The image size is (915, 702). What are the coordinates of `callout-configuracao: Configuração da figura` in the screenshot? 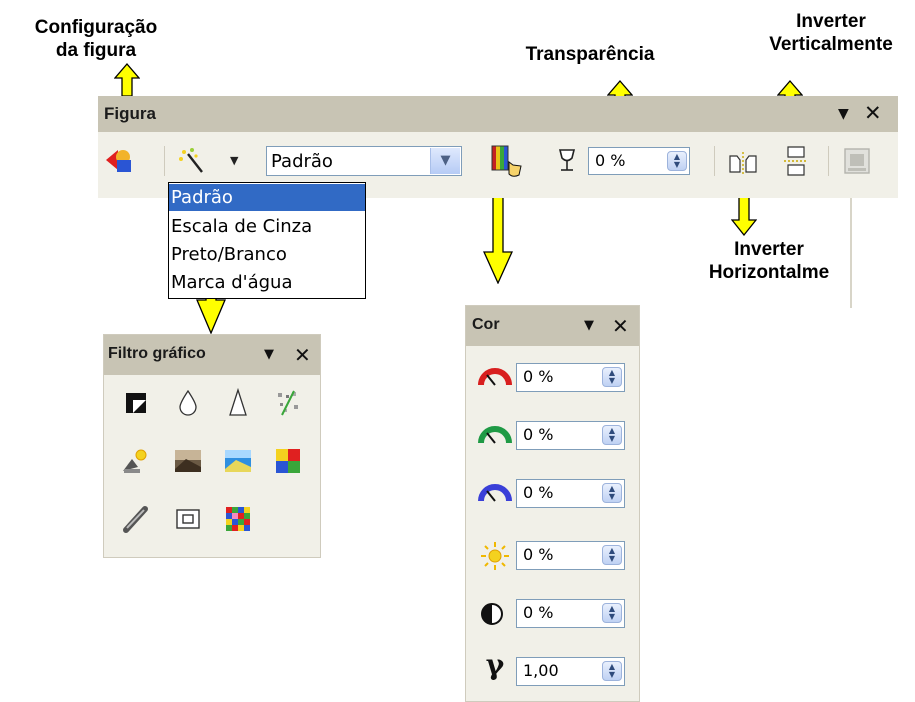 It's located at (96, 39).